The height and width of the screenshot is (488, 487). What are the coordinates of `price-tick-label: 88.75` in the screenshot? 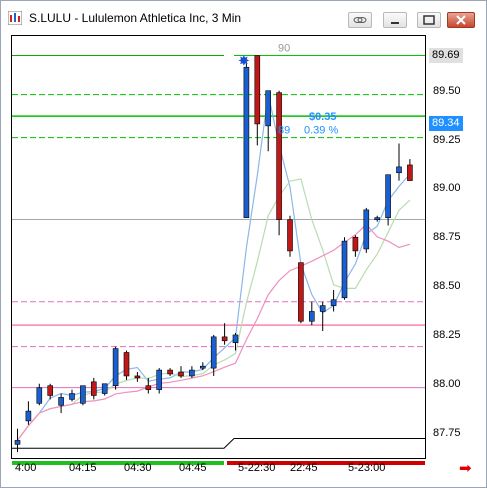 It's located at (447, 237).